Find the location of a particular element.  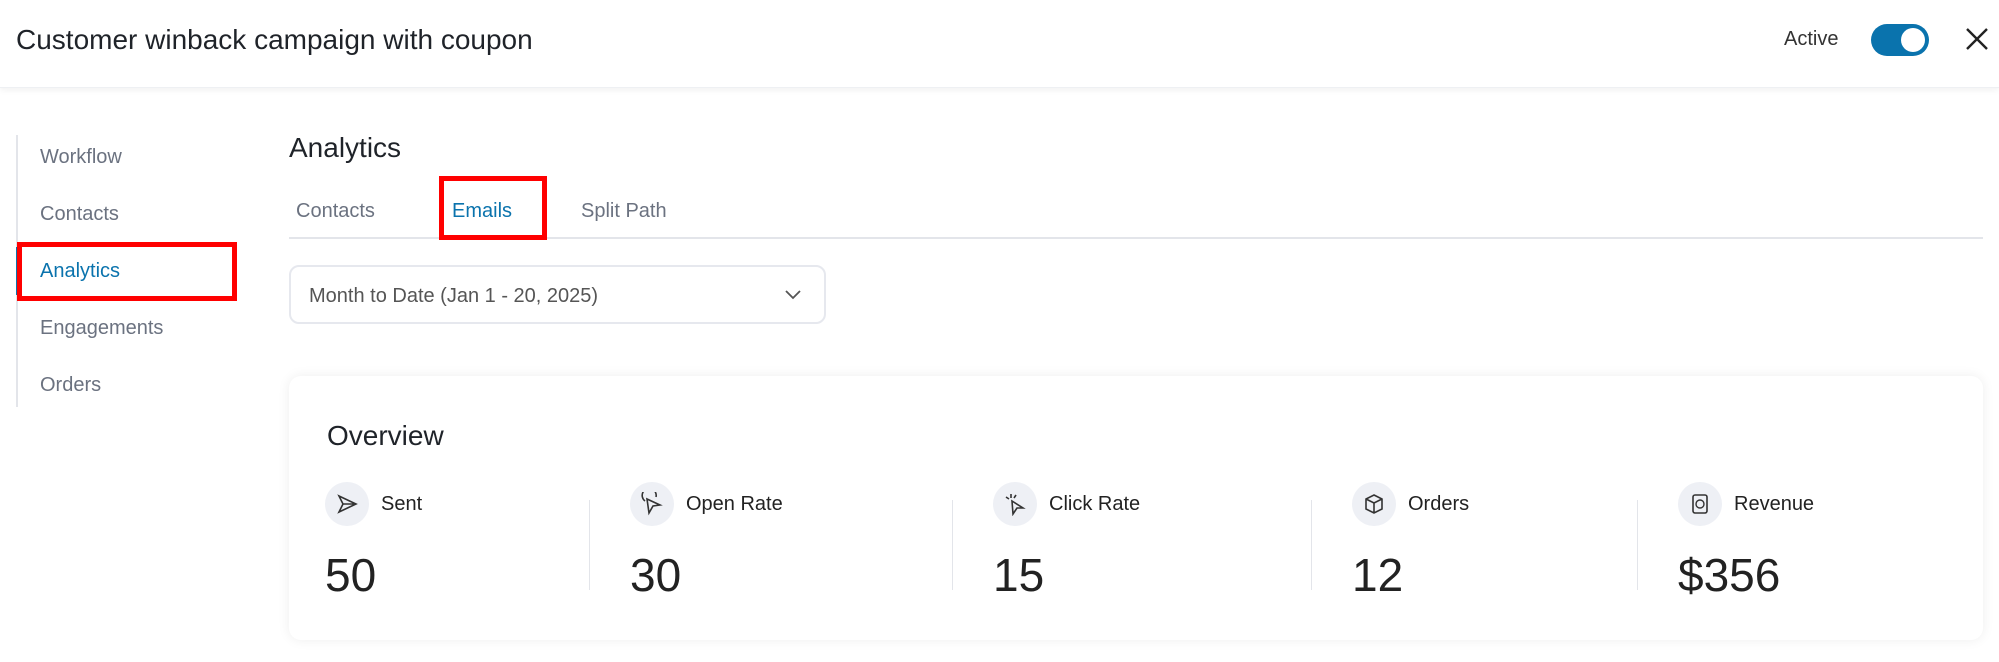

metric-value: 30 is located at coordinates (656, 575).